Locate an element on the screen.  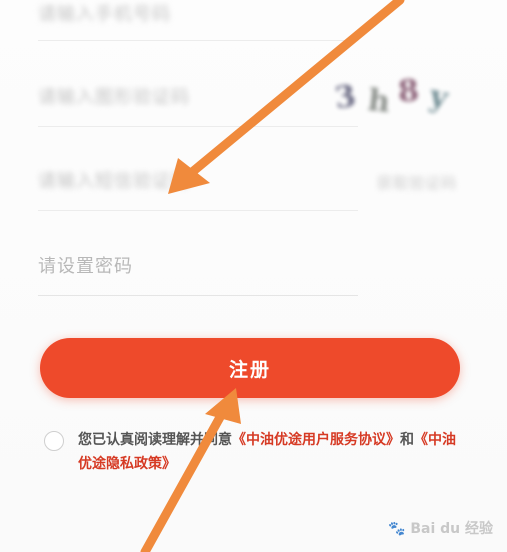
password-field: 请设置密码 is located at coordinates (198, 265).